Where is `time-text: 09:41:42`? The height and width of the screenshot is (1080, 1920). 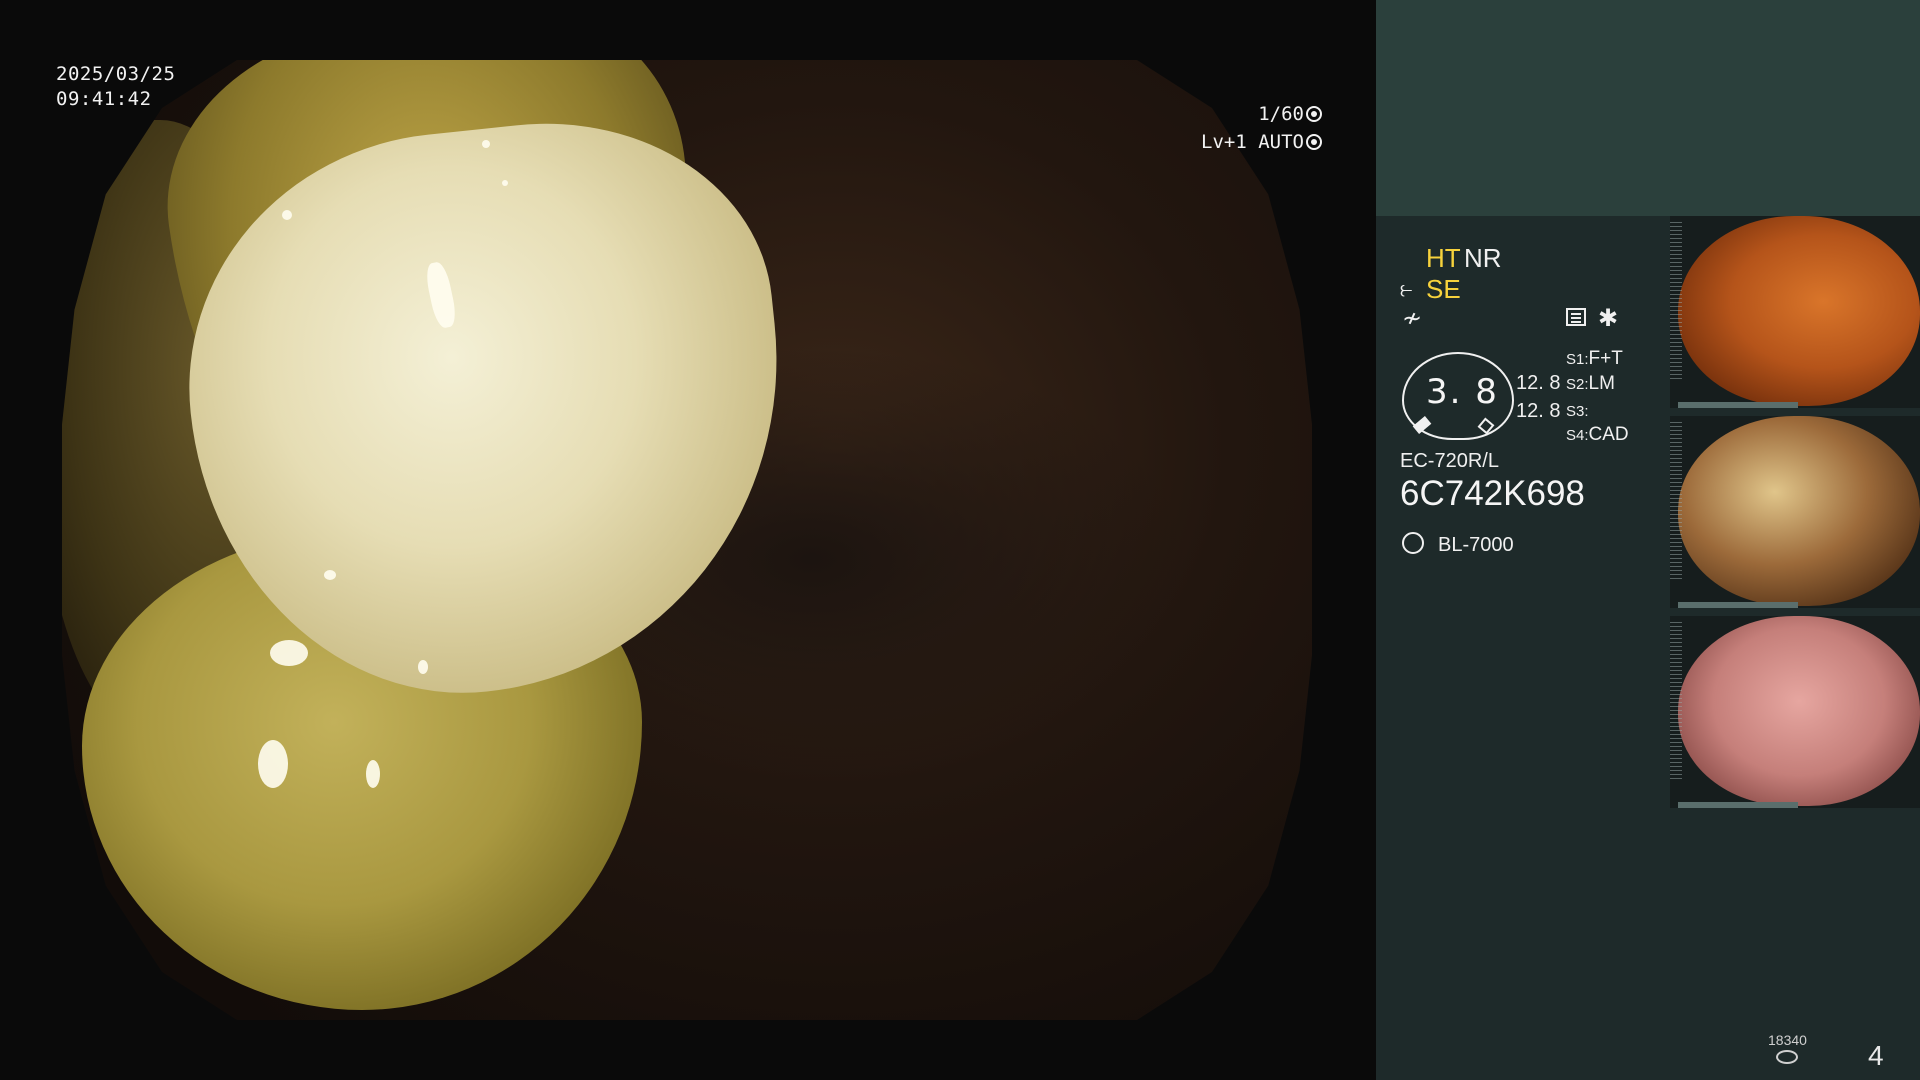
time-text: 09:41:42 is located at coordinates (104, 99).